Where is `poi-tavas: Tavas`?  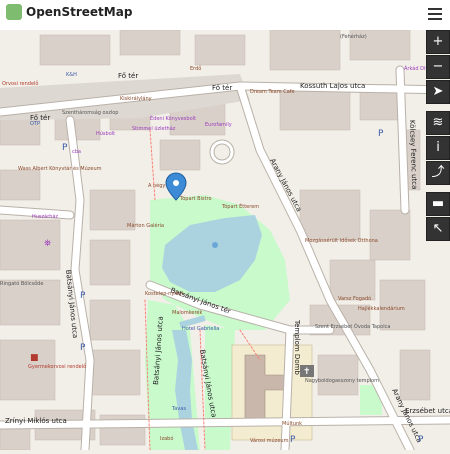
poi-tavas: Tavas is located at coordinates (178, 409).